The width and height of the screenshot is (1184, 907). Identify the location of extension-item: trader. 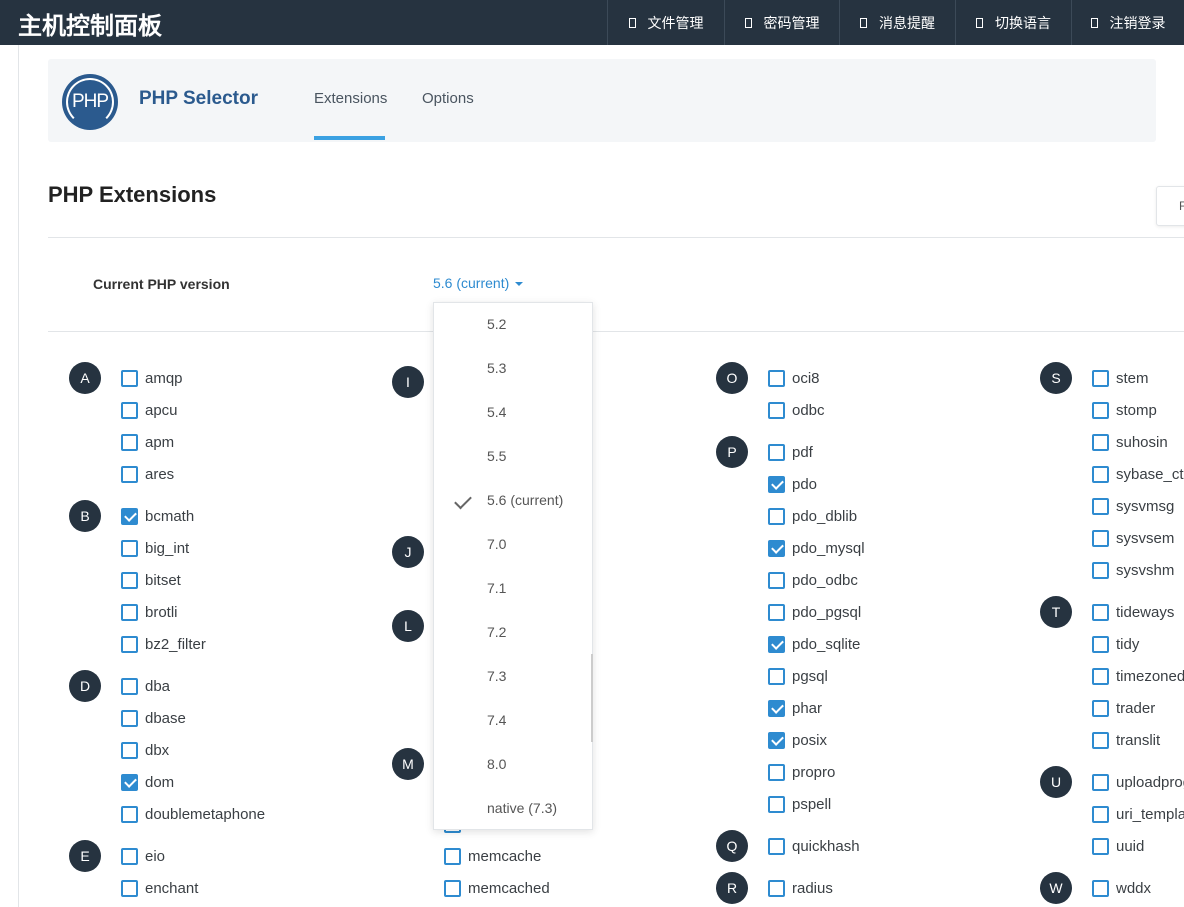
(1123, 708).